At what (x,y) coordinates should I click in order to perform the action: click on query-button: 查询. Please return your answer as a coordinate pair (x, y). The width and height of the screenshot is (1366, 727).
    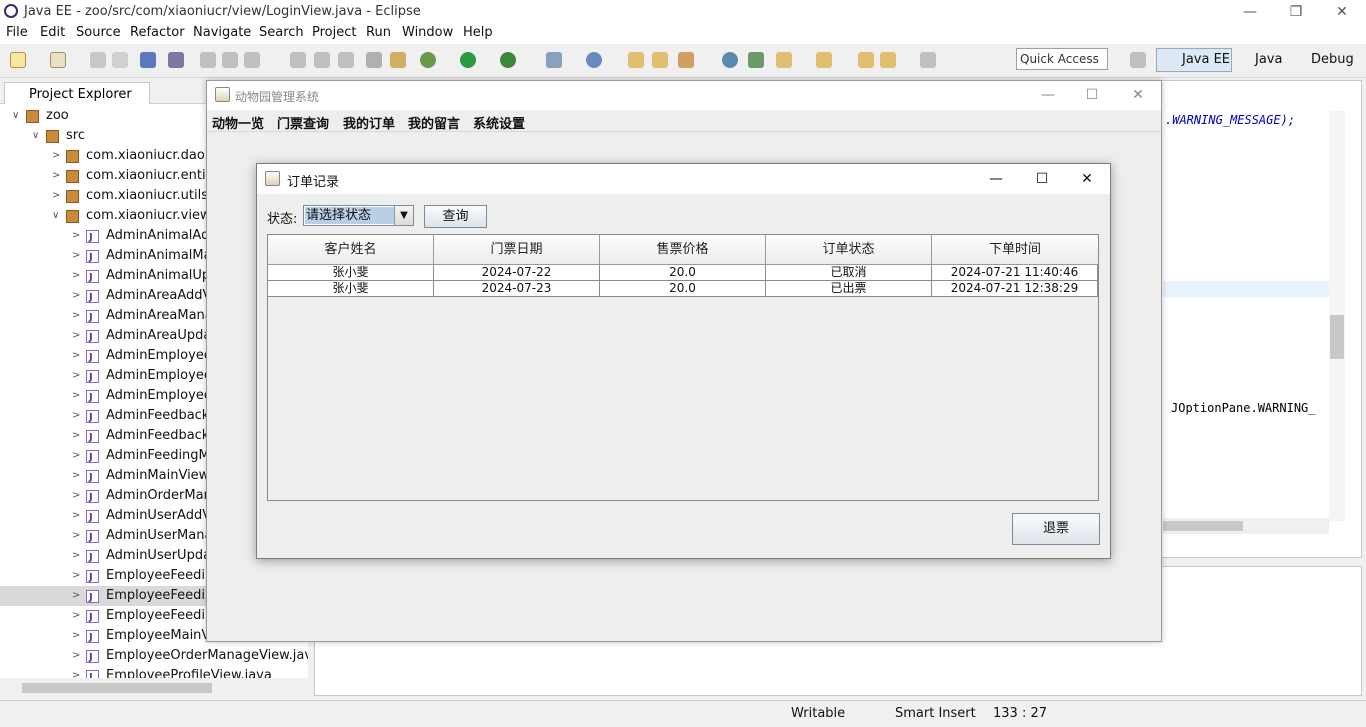
    Looking at the image, I should click on (455, 216).